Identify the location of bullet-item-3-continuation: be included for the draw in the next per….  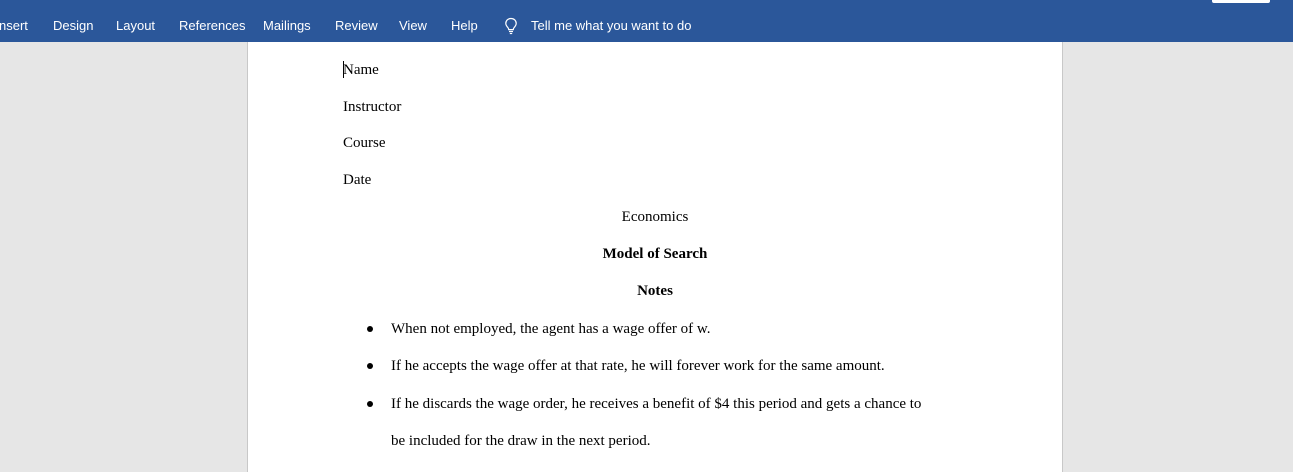
(521, 441).